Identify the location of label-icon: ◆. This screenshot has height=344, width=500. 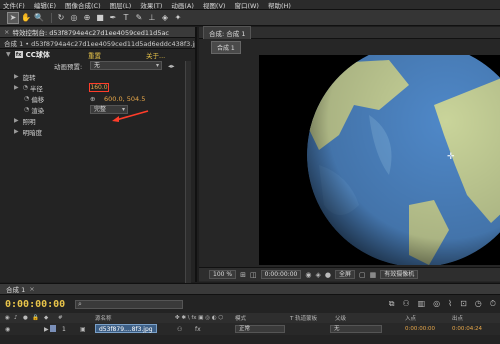
(46, 318).